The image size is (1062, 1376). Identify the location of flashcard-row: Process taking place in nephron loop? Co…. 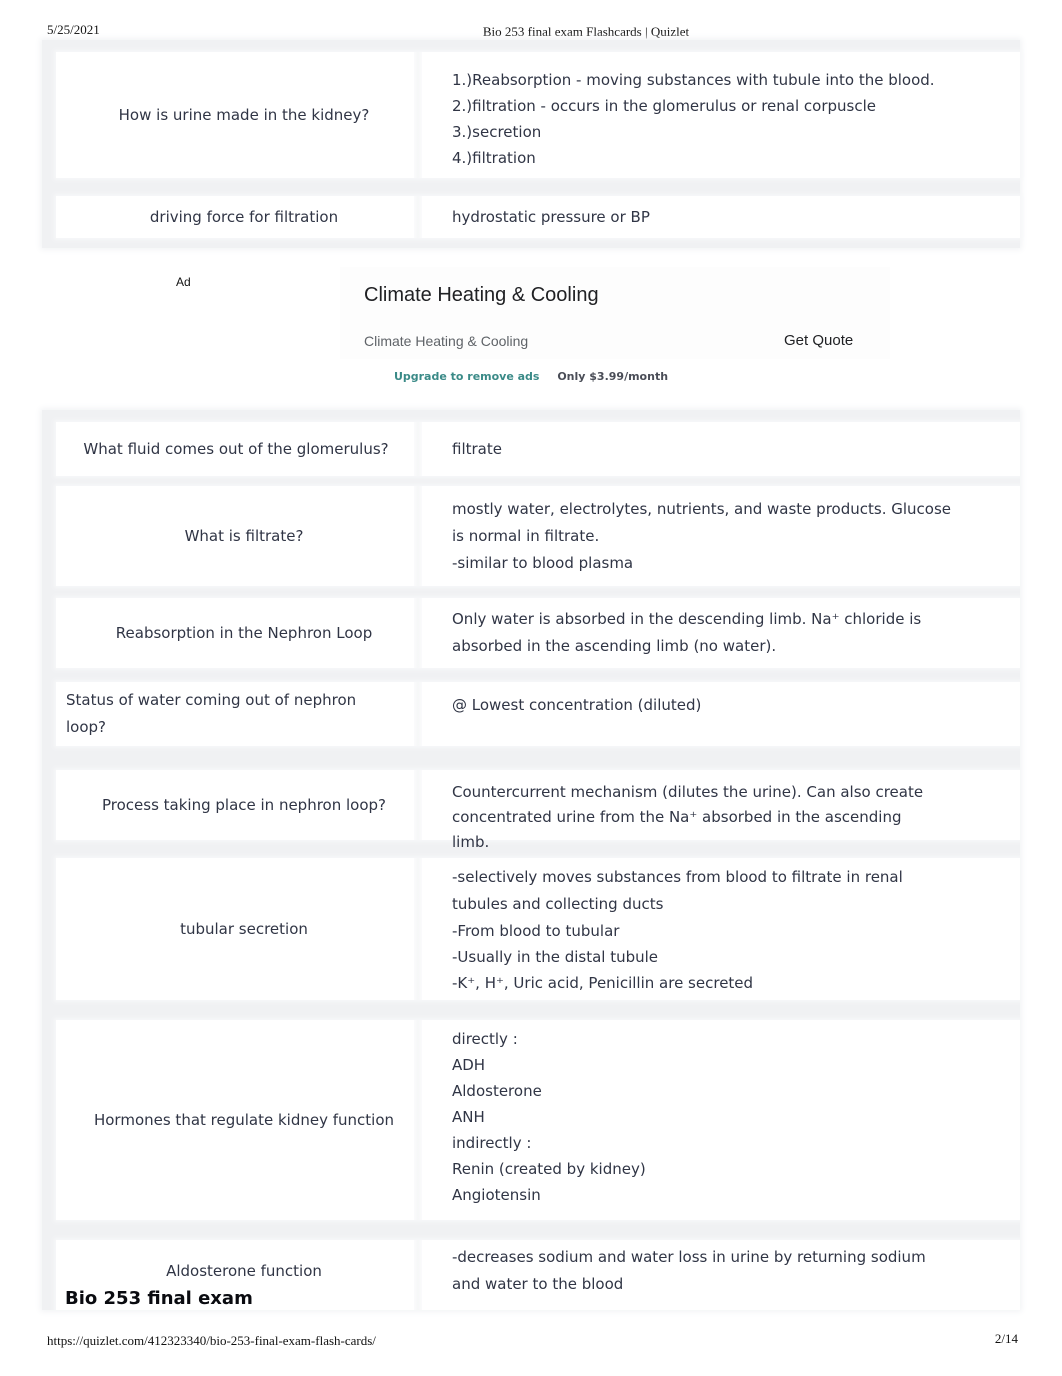
(538, 810).